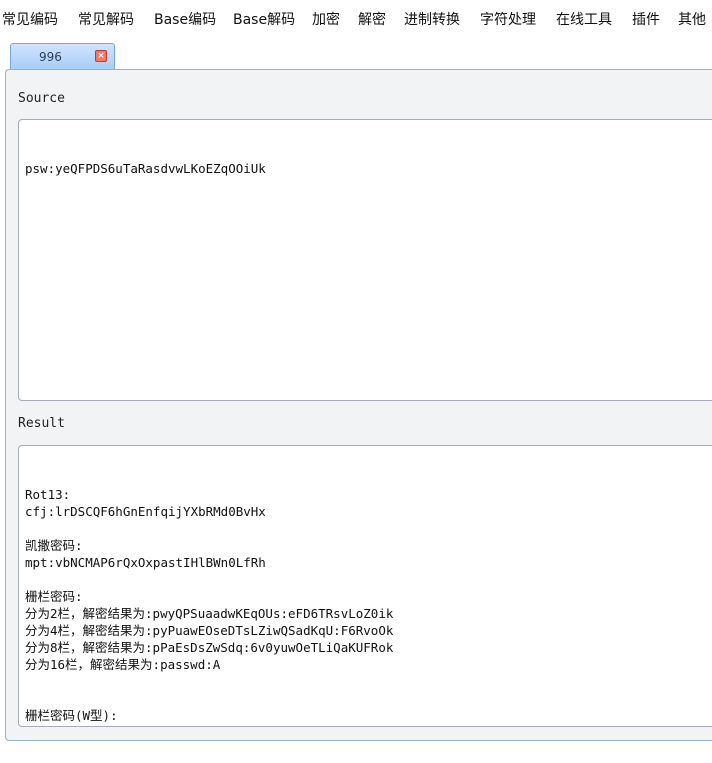 This screenshot has height=763, width=712. Describe the element at coordinates (356, 54) in the screenshot. I see `tab-strip: 996 ×` at that location.